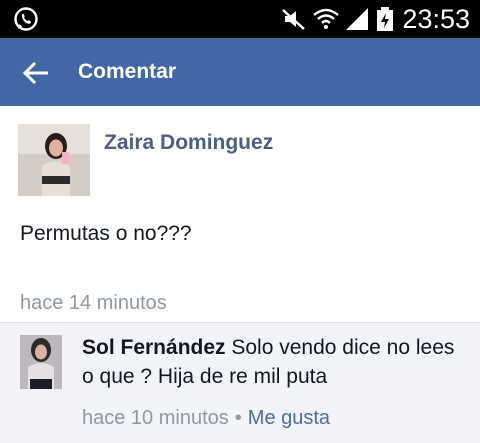 The width and height of the screenshot is (480, 443). I want to click on like-button: Me gusta, so click(289, 418).